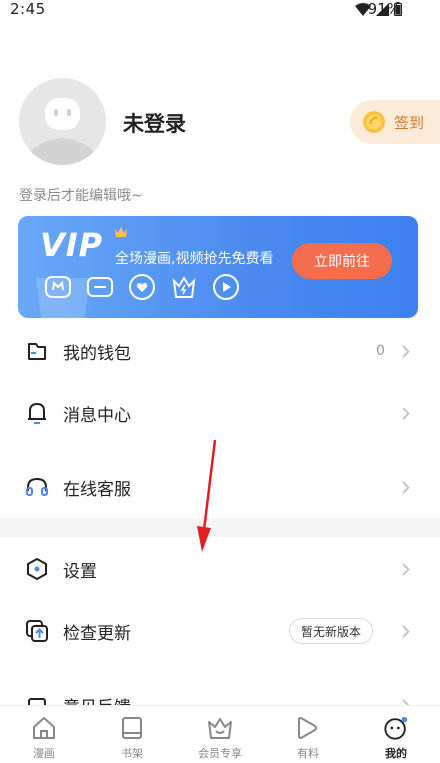  I want to click on tab-feed: 有料, so click(308, 734).